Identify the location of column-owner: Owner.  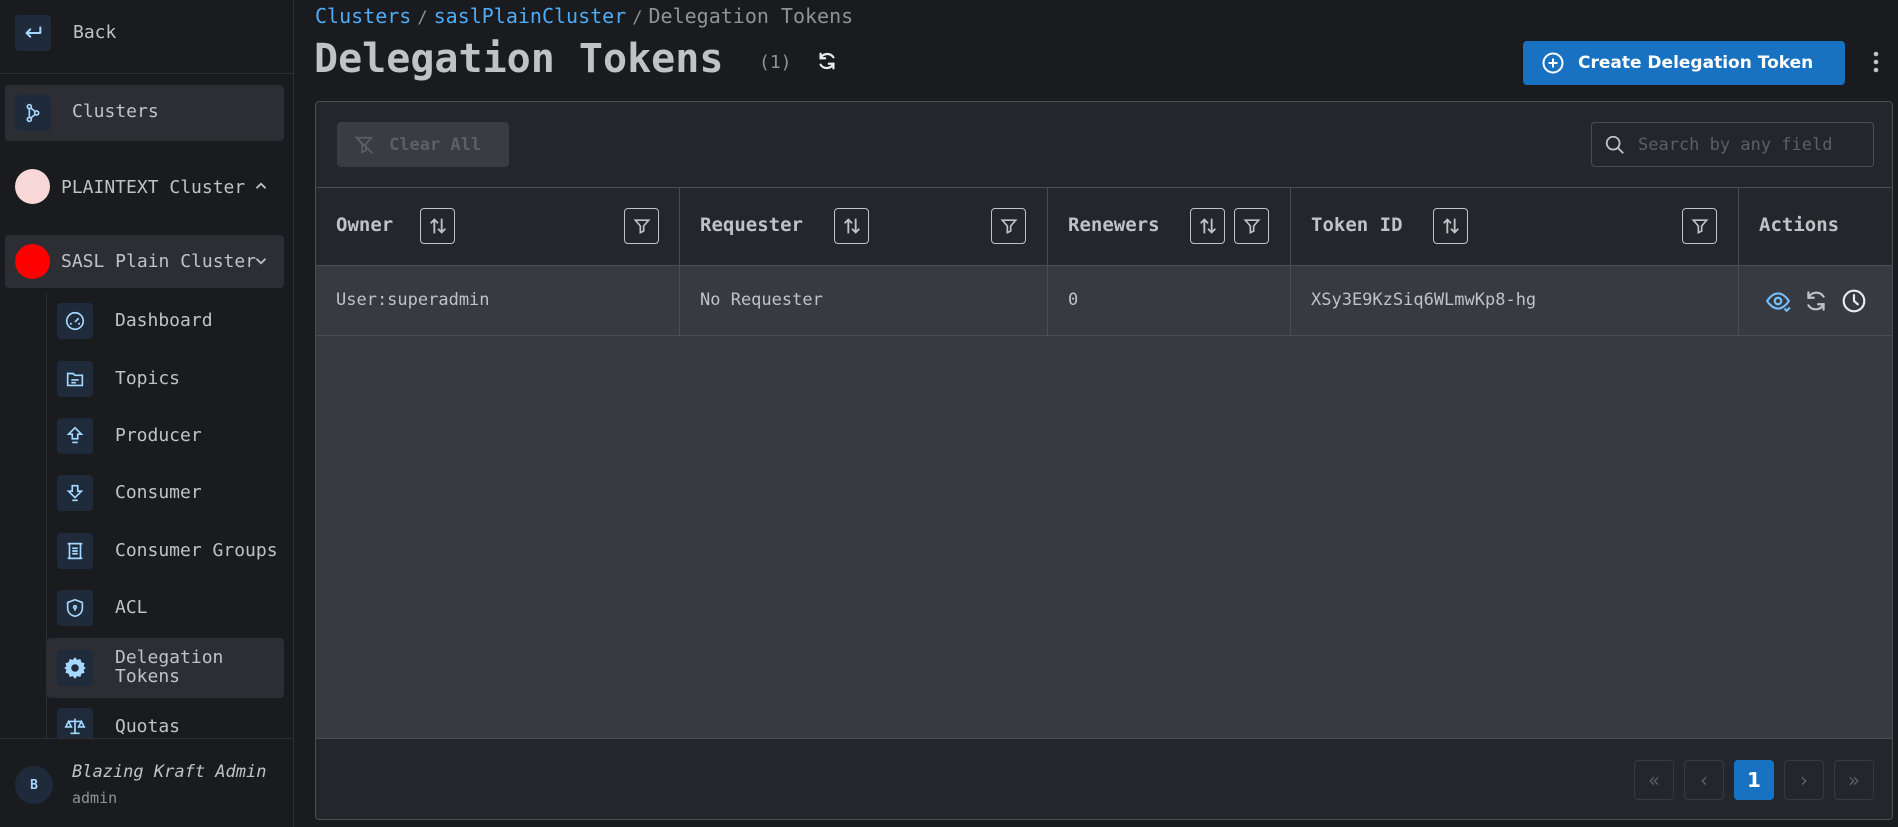
(498, 227).